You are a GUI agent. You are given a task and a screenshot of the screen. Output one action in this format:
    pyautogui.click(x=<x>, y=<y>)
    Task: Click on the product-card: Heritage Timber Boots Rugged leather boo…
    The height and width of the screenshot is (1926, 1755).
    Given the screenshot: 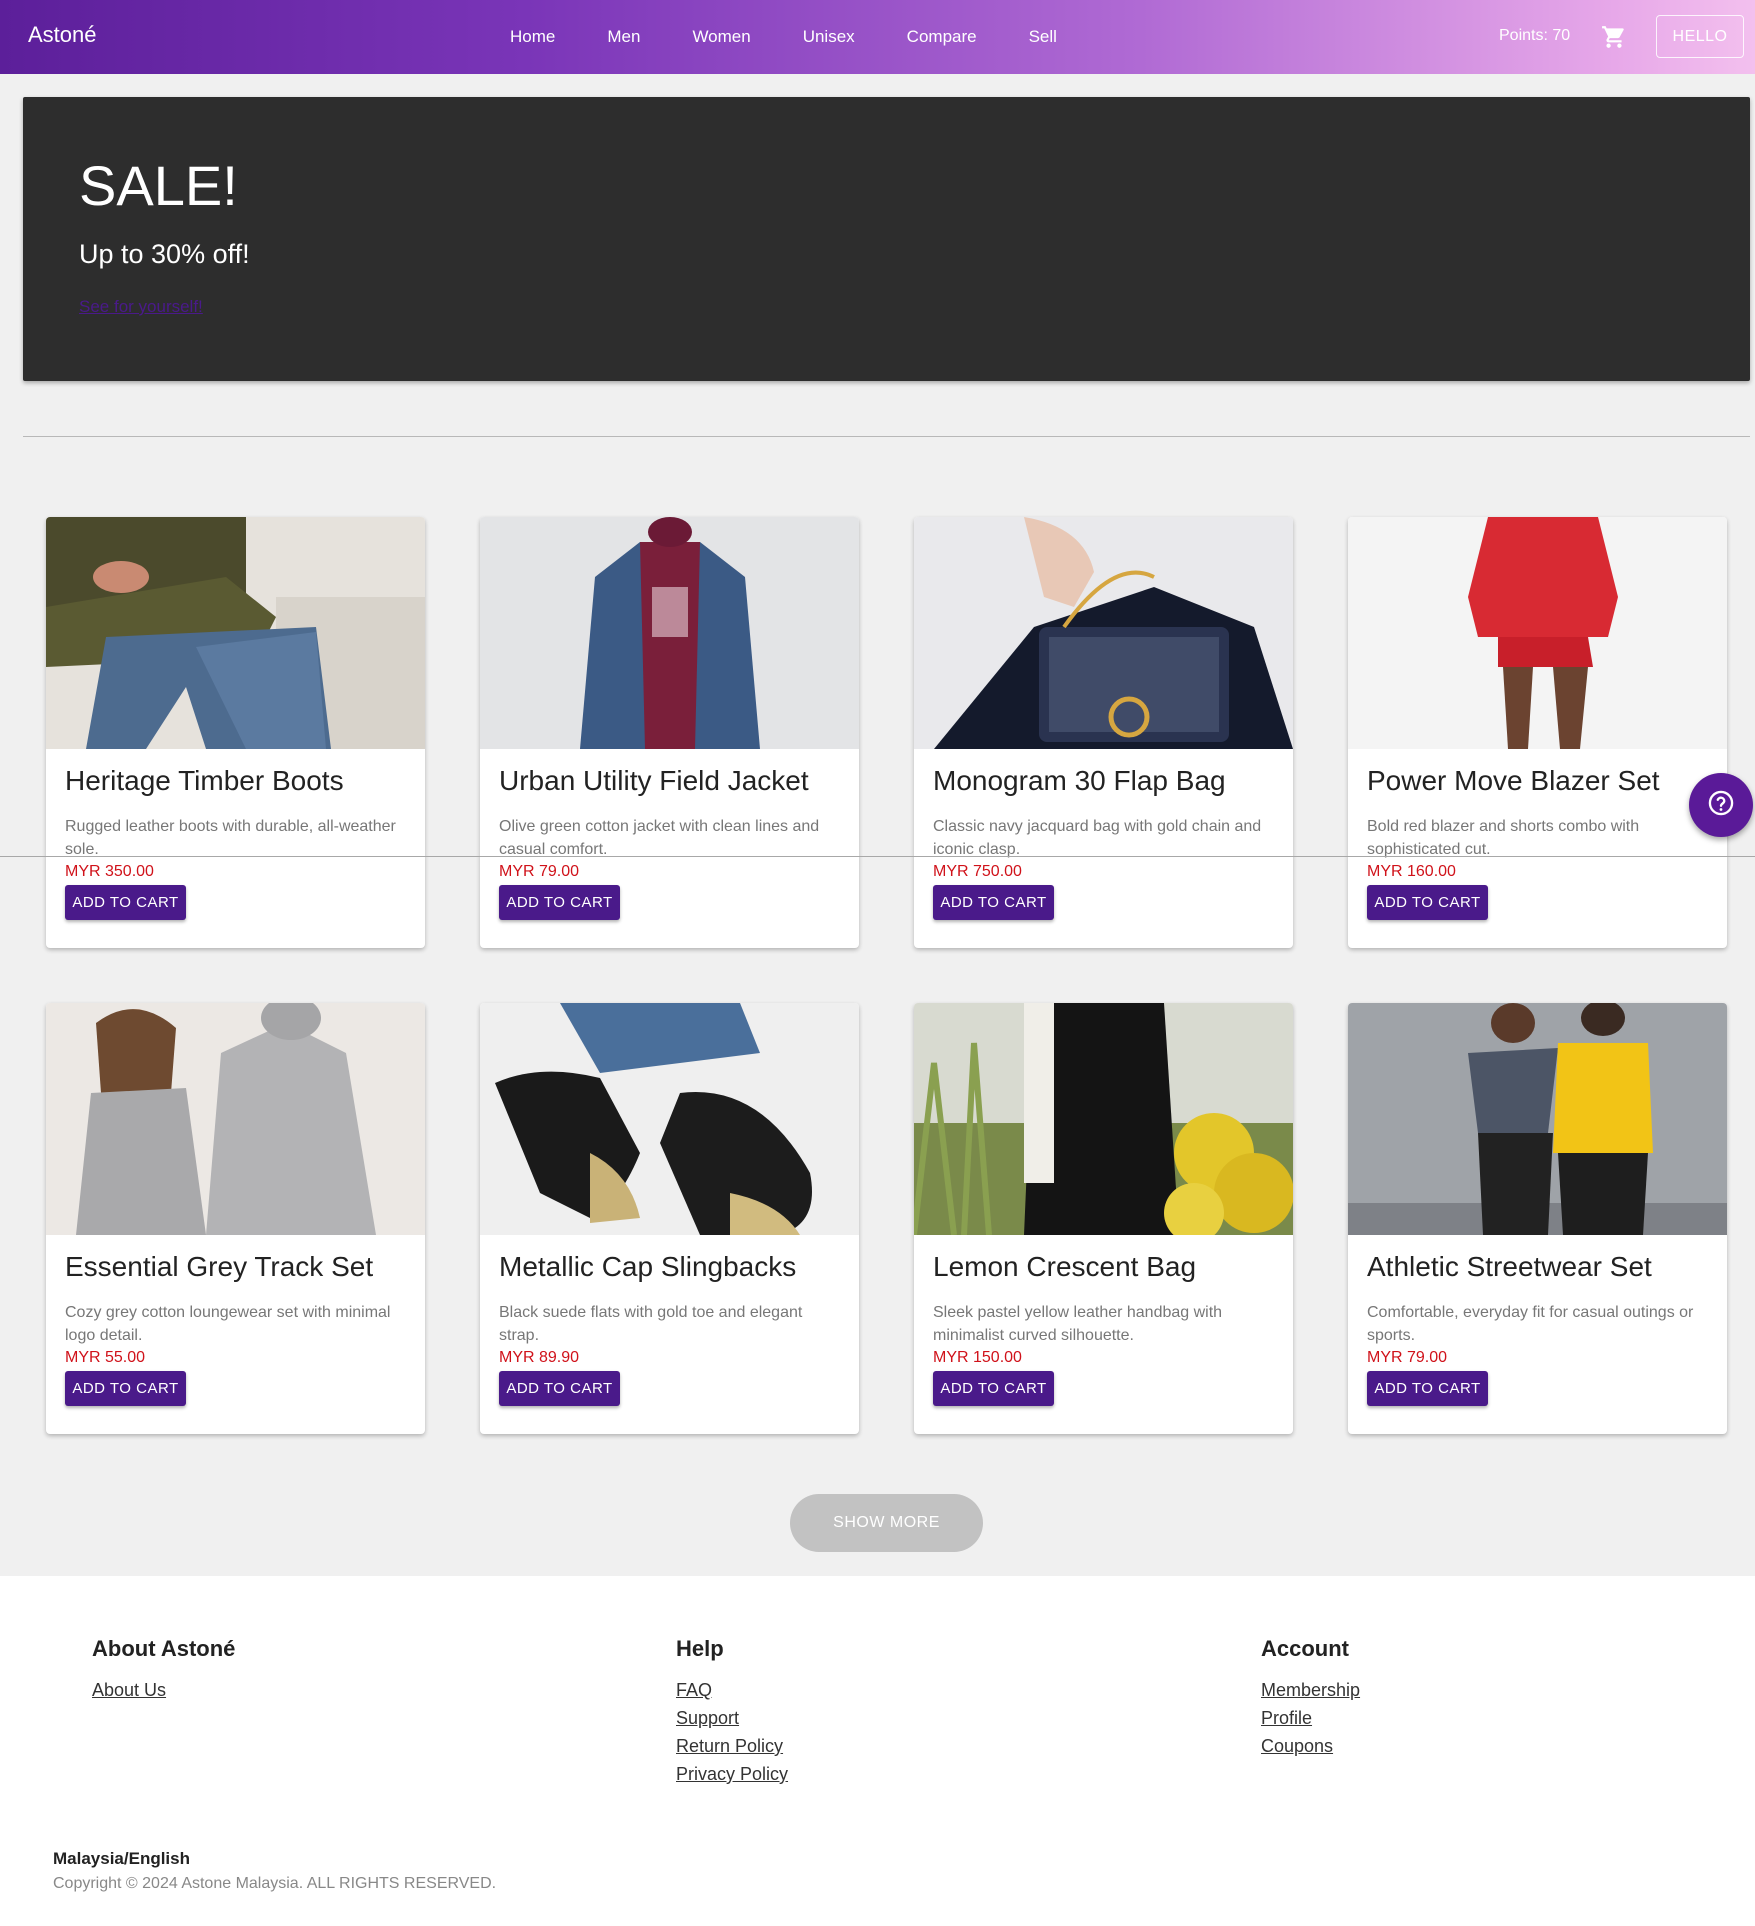 What is the action you would take?
    pyautogui.click(x=235, y=732)
    